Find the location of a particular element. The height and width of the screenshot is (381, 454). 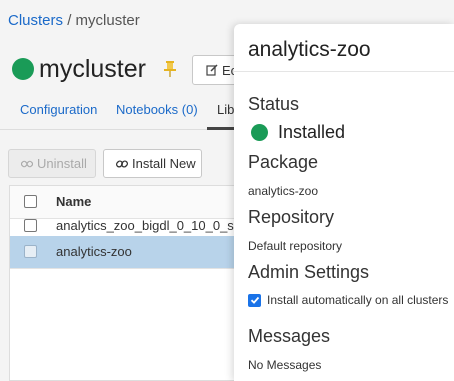

panel-title: analytics-zoo is located at coordinates (309, 49).